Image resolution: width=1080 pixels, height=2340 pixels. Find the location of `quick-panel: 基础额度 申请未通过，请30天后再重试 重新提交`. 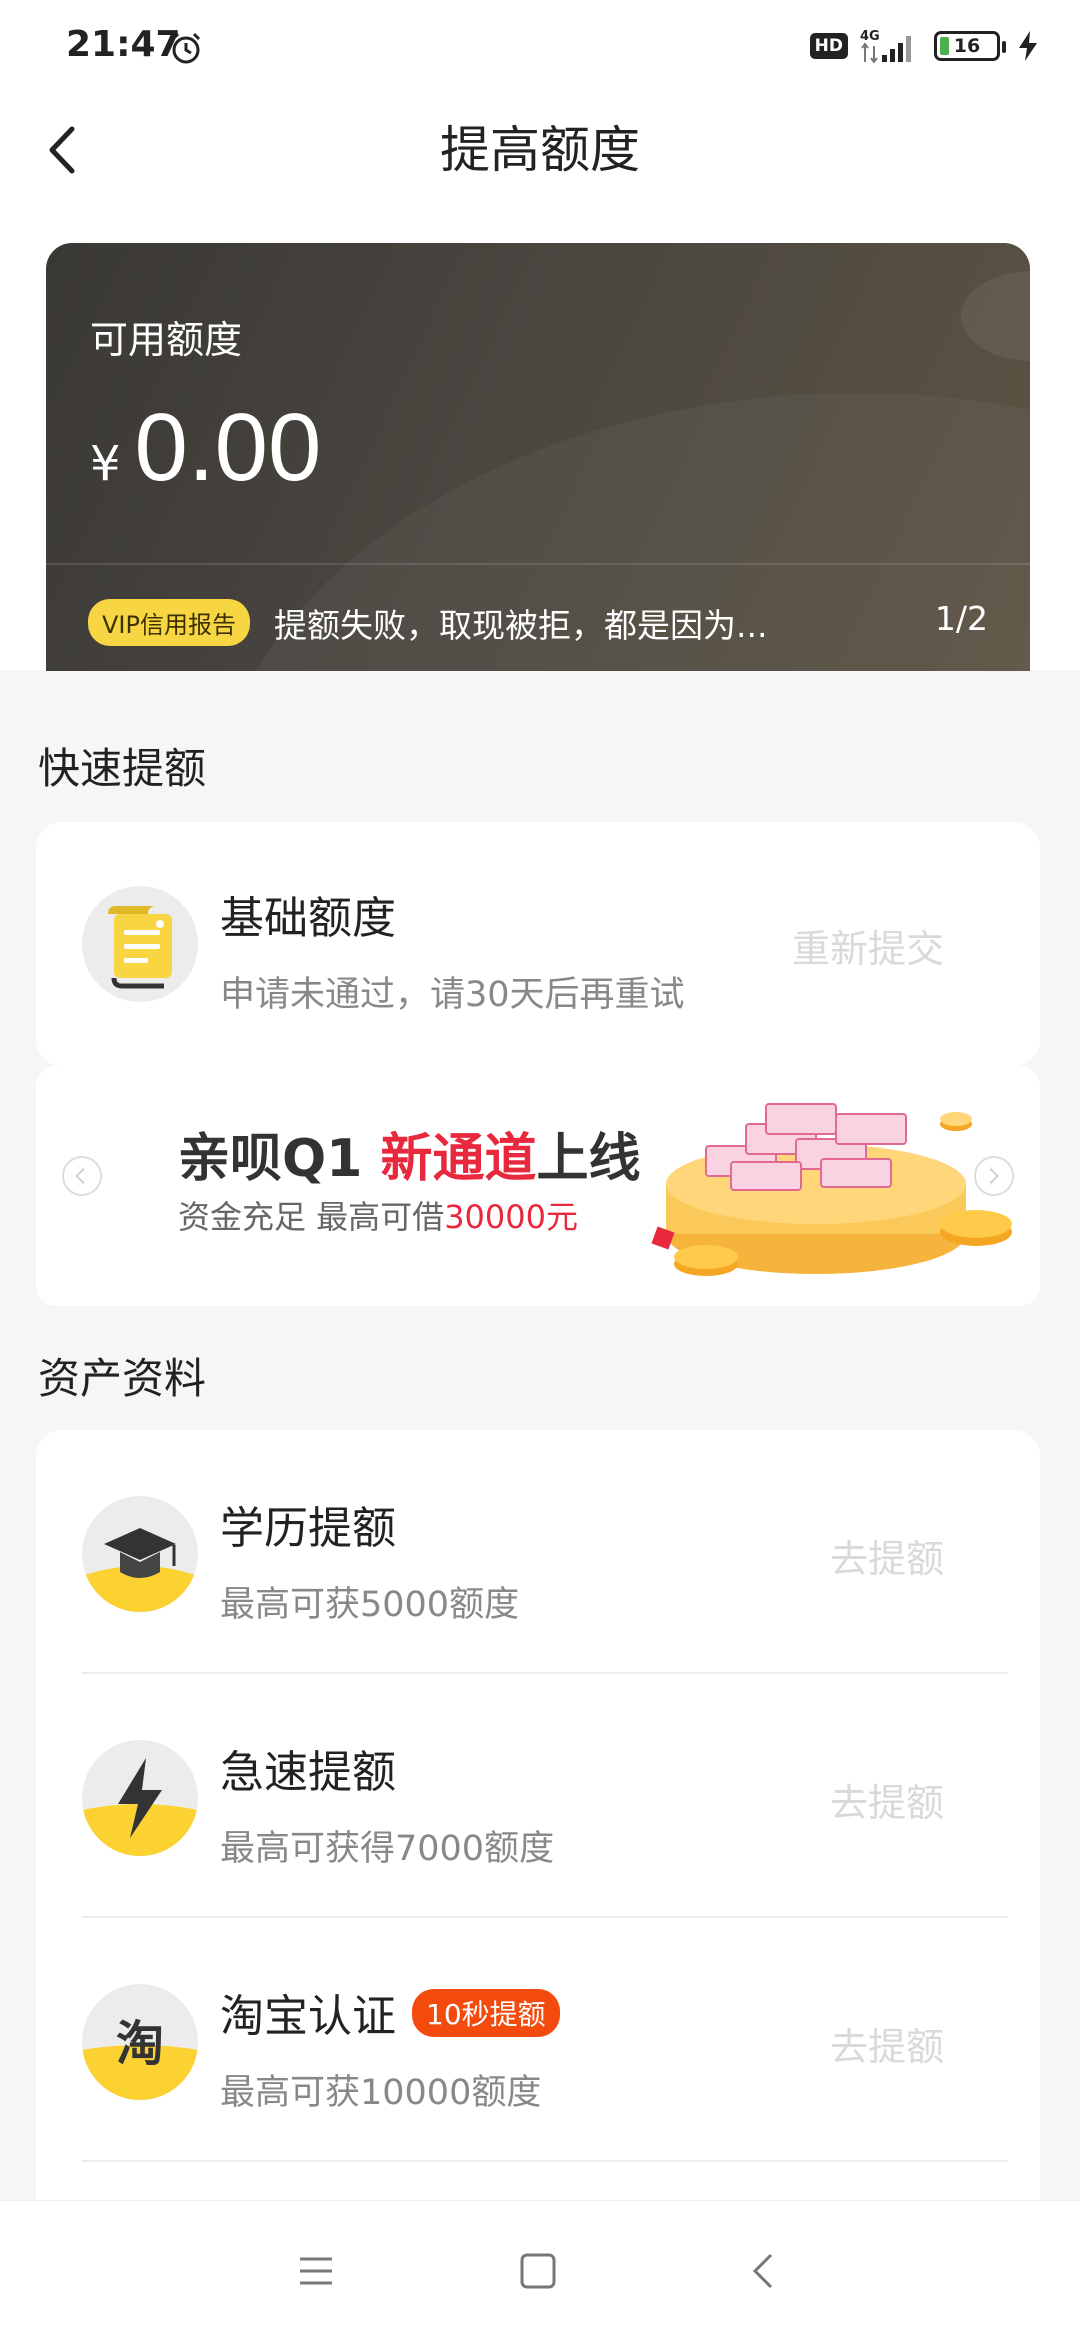

quick-panel: 基础额度 申请未通过，请30天后再重试 重新提交 is located at coordinates (538, 944).